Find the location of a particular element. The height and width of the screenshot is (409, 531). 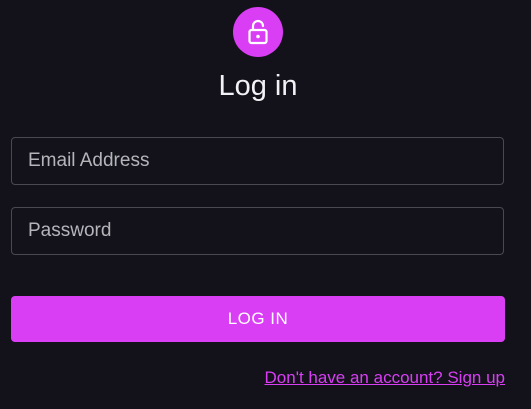

lock-avatar is located at coordinates (258, 32).